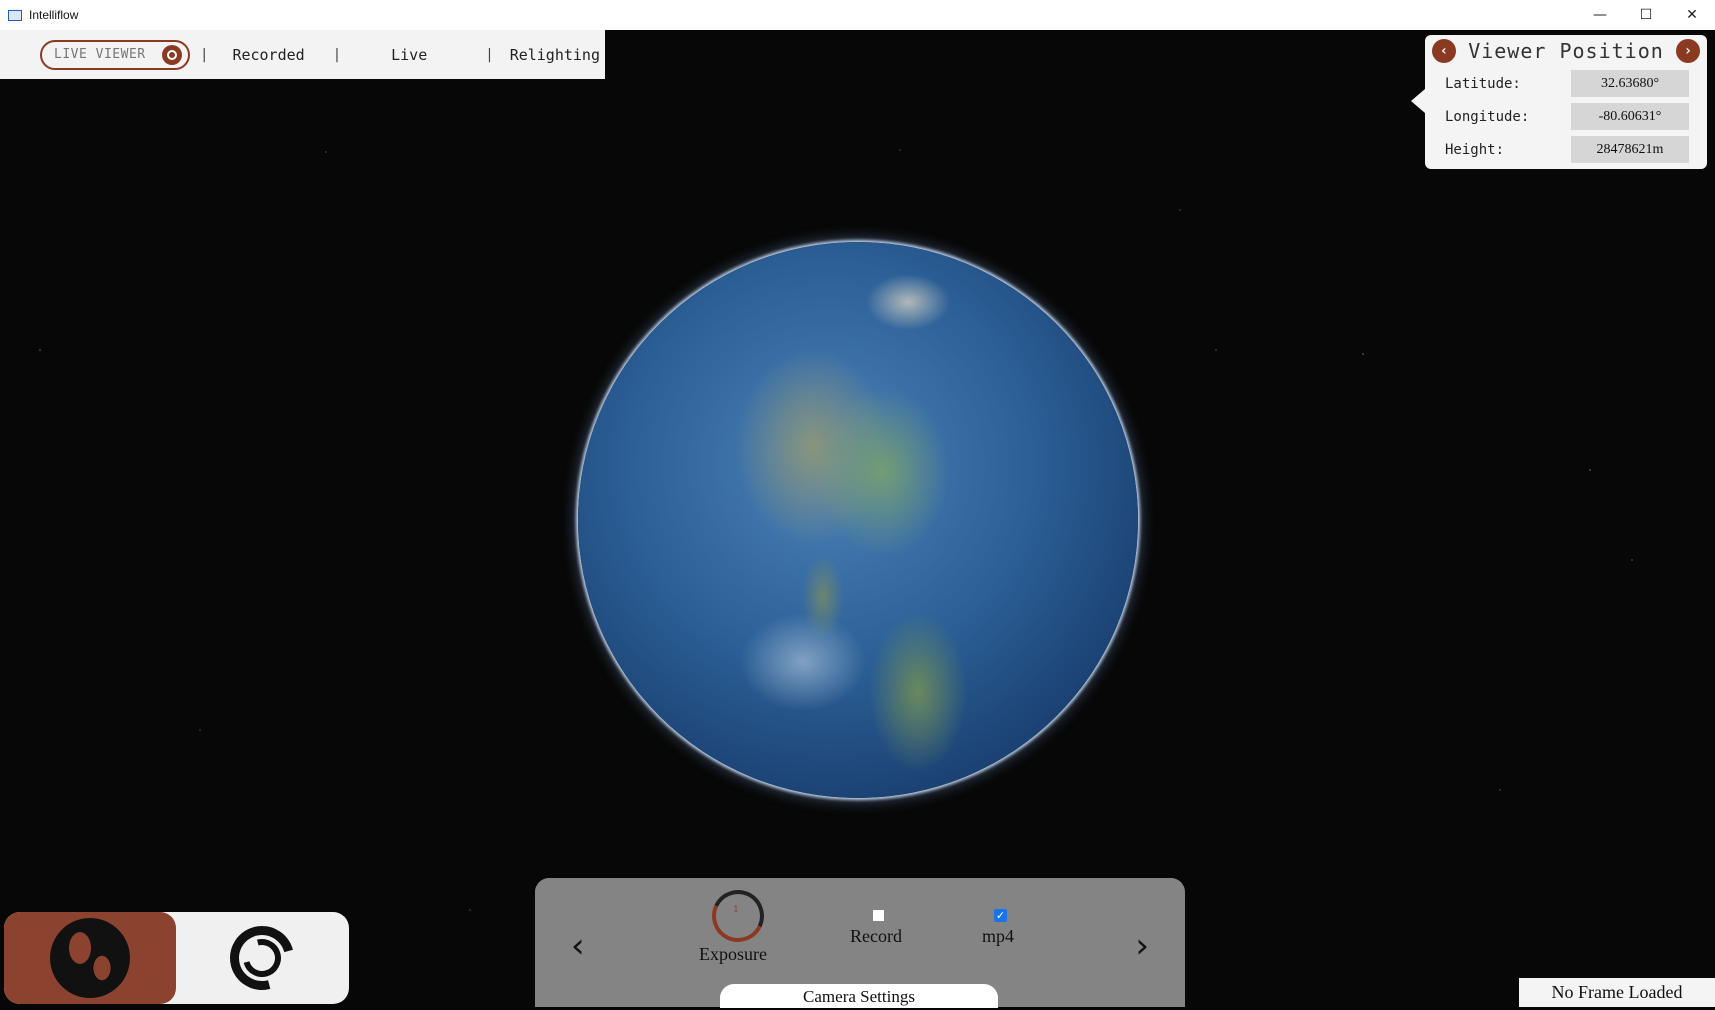  Describe the element at coordinates (733, 954) in the screenshot. I see `exposure-label: Exposure` at that location.